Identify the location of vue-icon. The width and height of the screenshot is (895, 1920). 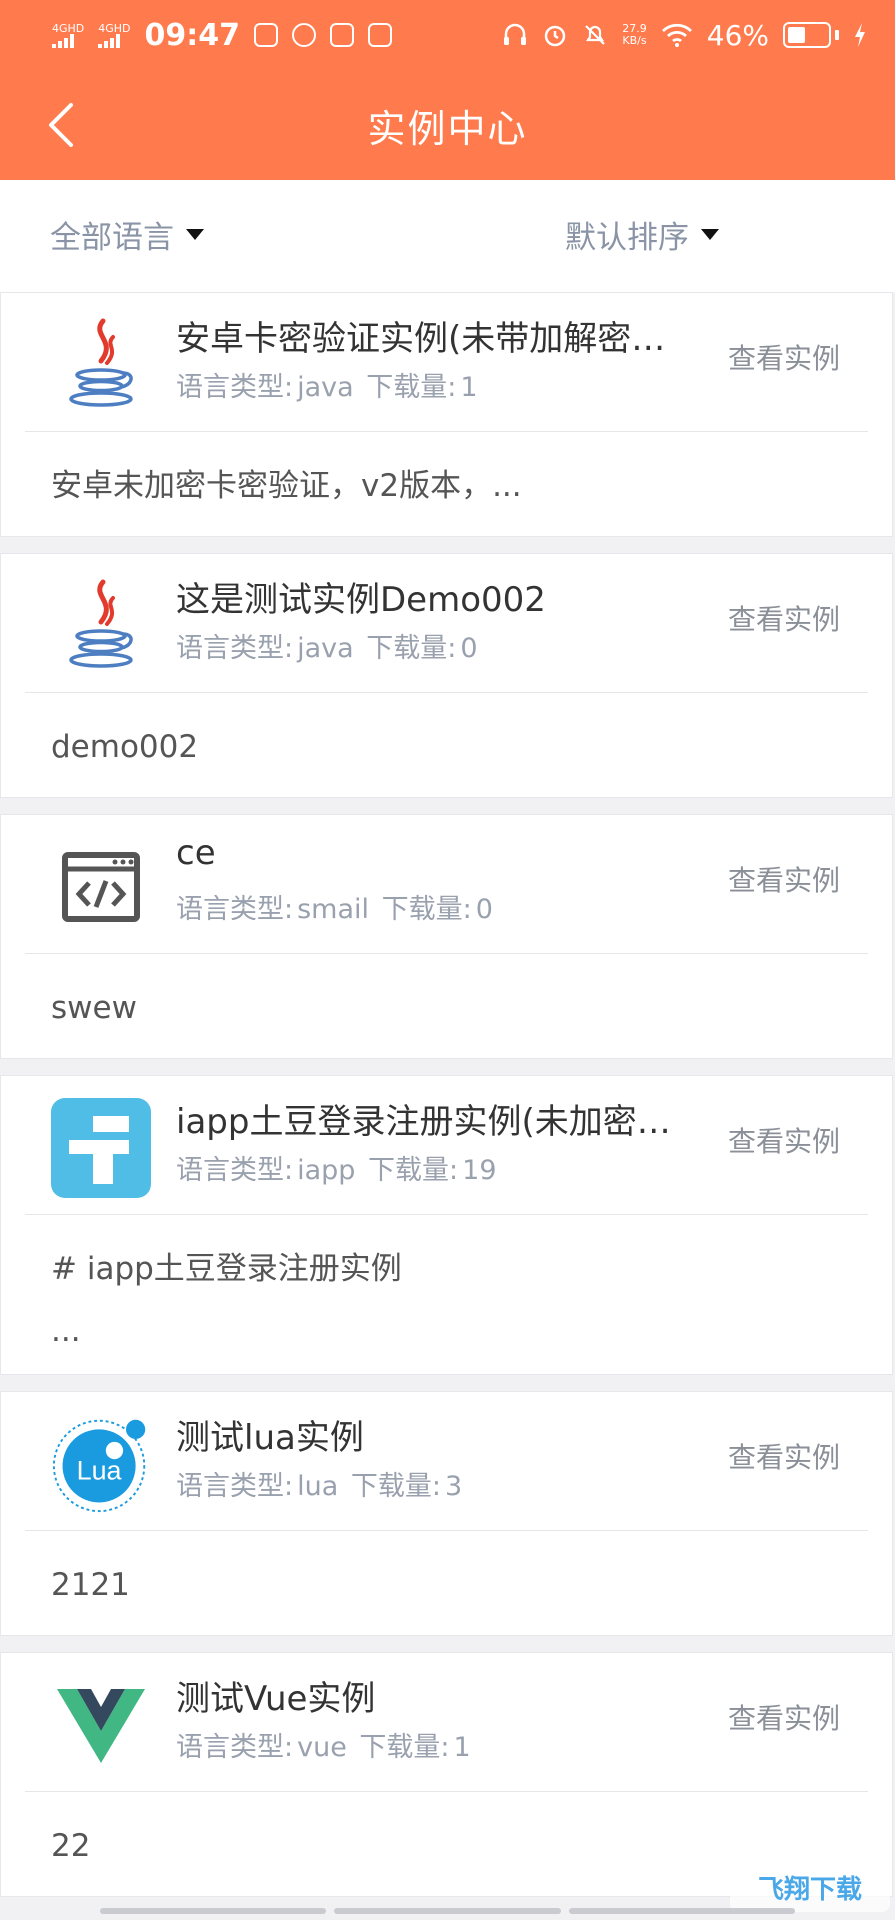
(101, 1725).